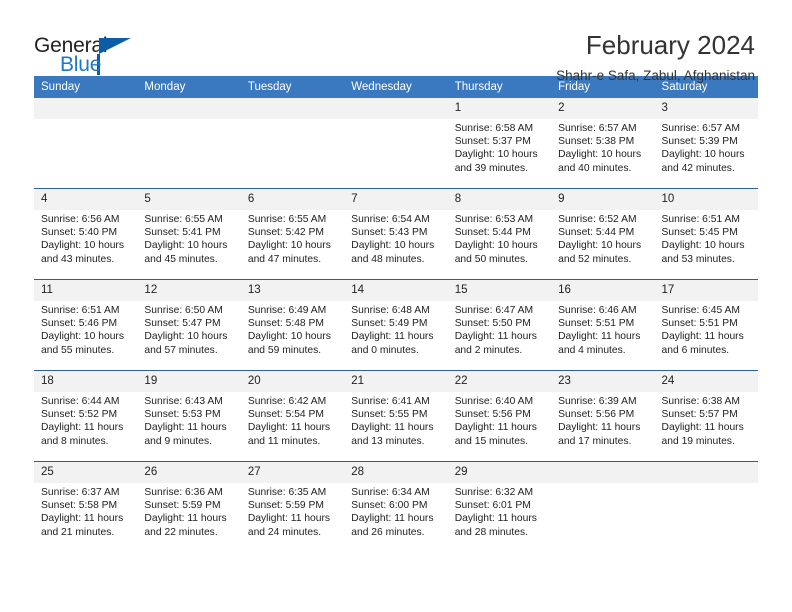 Image resolution: width=792 pixels, height=612 pixels. What do you see at coordinates (186, 343) in the screenshot?
I see `daylight-text: Daylight: 10 hours and 57 minutes.` at bounding box center [186, 343].